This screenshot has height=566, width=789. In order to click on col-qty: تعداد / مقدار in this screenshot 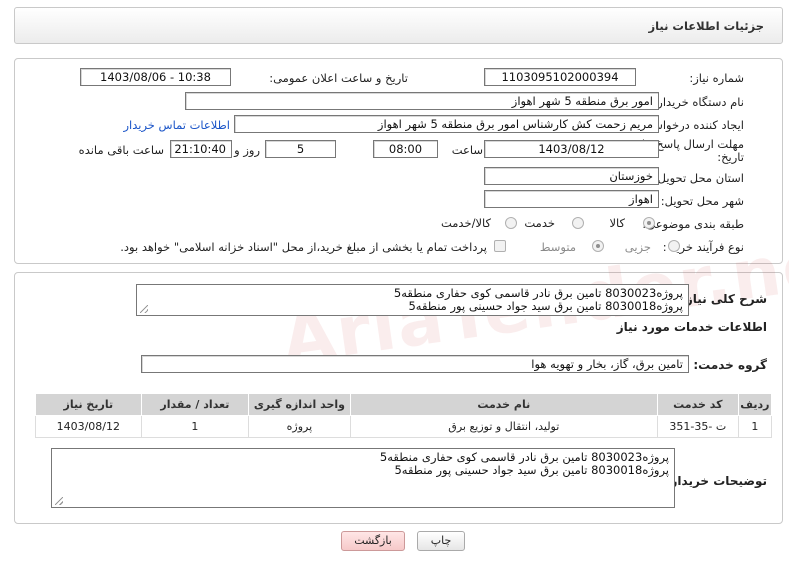, I will do `click(195, 404)`.